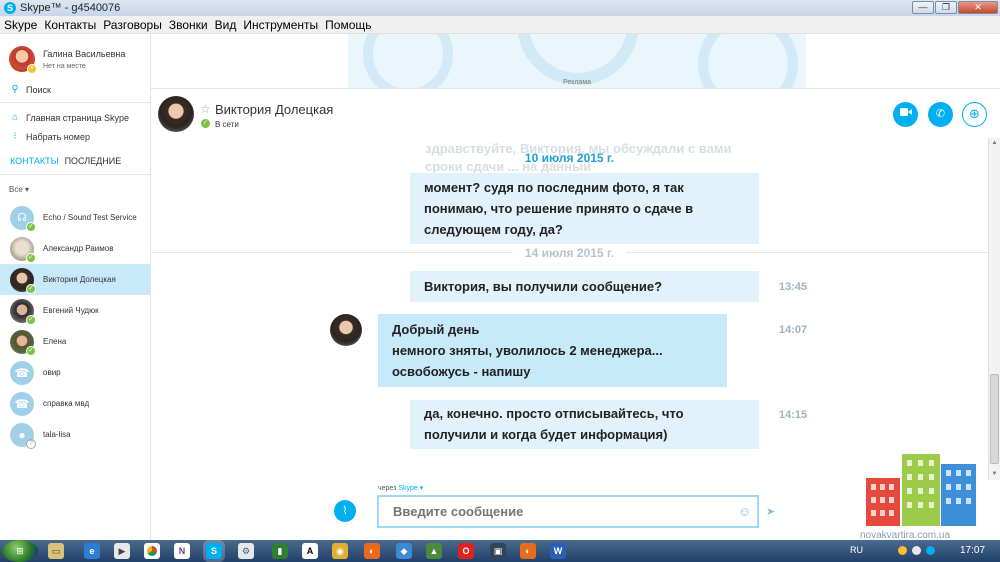 The width and height of the screenshot is (1000, 562). Describe the element at coordinates (52, 372) in the screenshot. I see `contact-name: овир` at that location.